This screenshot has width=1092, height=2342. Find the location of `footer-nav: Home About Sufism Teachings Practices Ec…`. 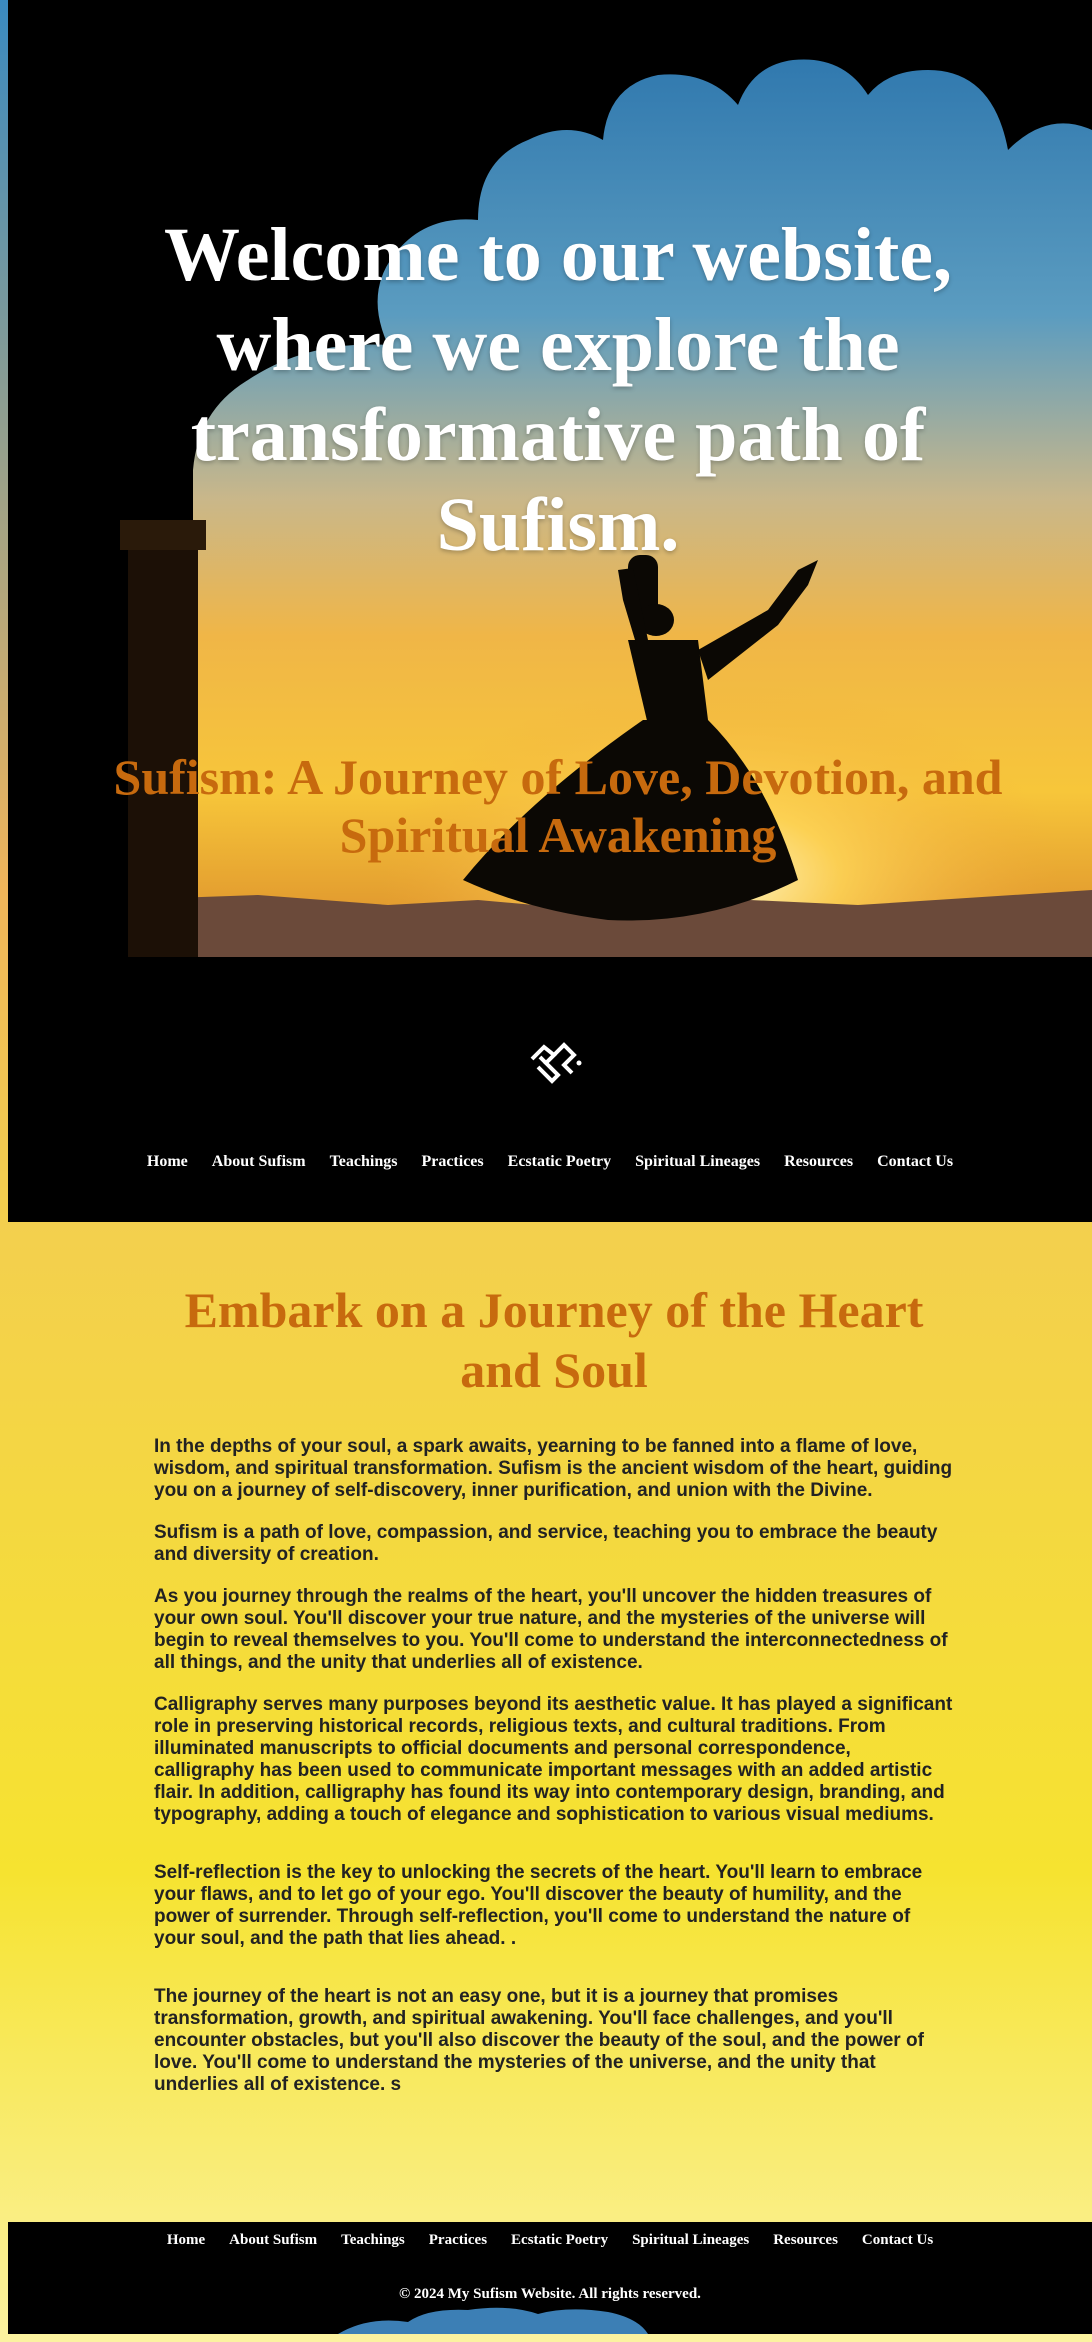

footer-nav: Home About Sufism Teachings Practices Ec… is located at coordinates (550, 2240).